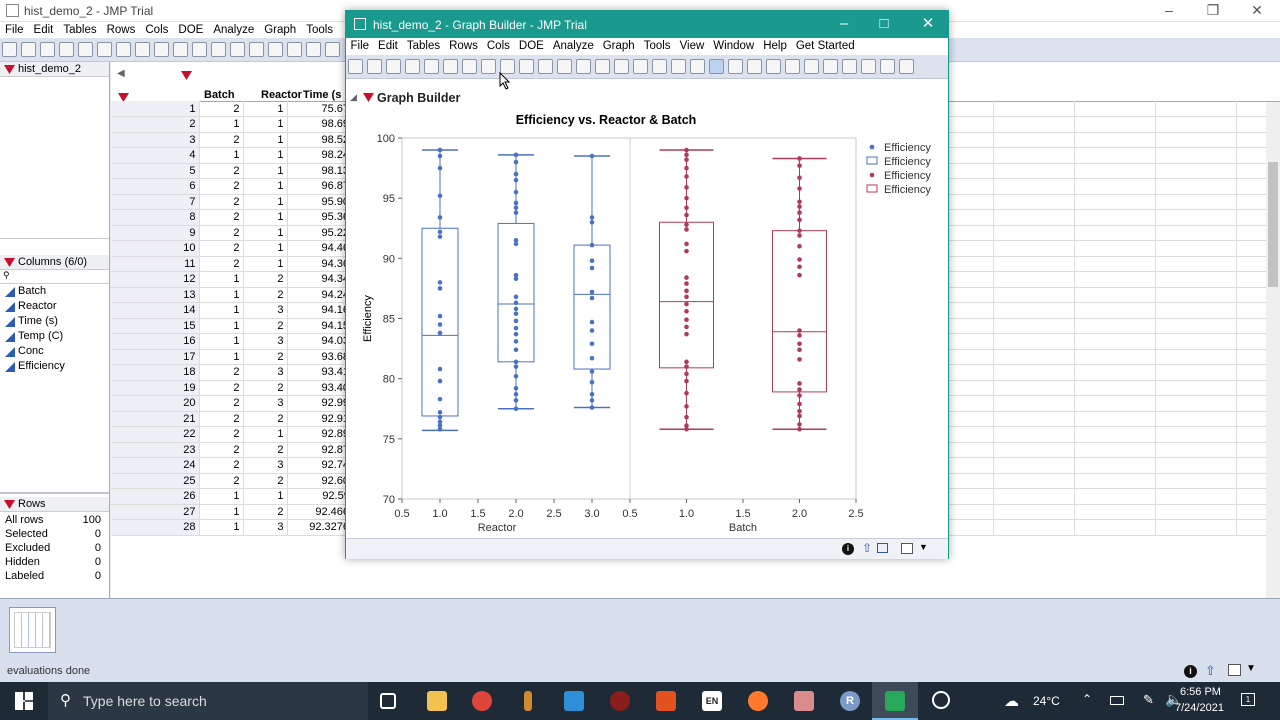 Image resolution: width=1280 pixels, height=720 pixels. What do you see at coordinates (190, 30) in the screenshot?
I see `bg-menu-item: DOE` at bounding box center [190, 30].